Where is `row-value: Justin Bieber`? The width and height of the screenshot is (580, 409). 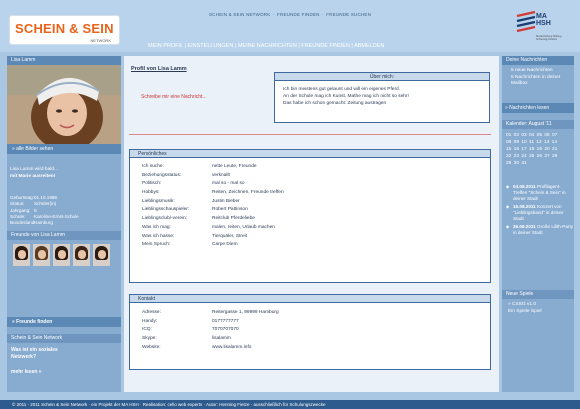 row-value: Justin Bieber is located at coordinates (226, 201).